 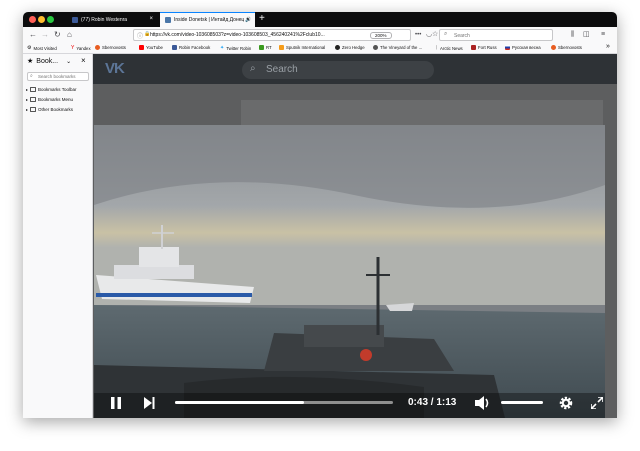 What do you see at coordinates (168, 20) in the screenshot?
I see `vk-icon` at bounding box center [168, 20].